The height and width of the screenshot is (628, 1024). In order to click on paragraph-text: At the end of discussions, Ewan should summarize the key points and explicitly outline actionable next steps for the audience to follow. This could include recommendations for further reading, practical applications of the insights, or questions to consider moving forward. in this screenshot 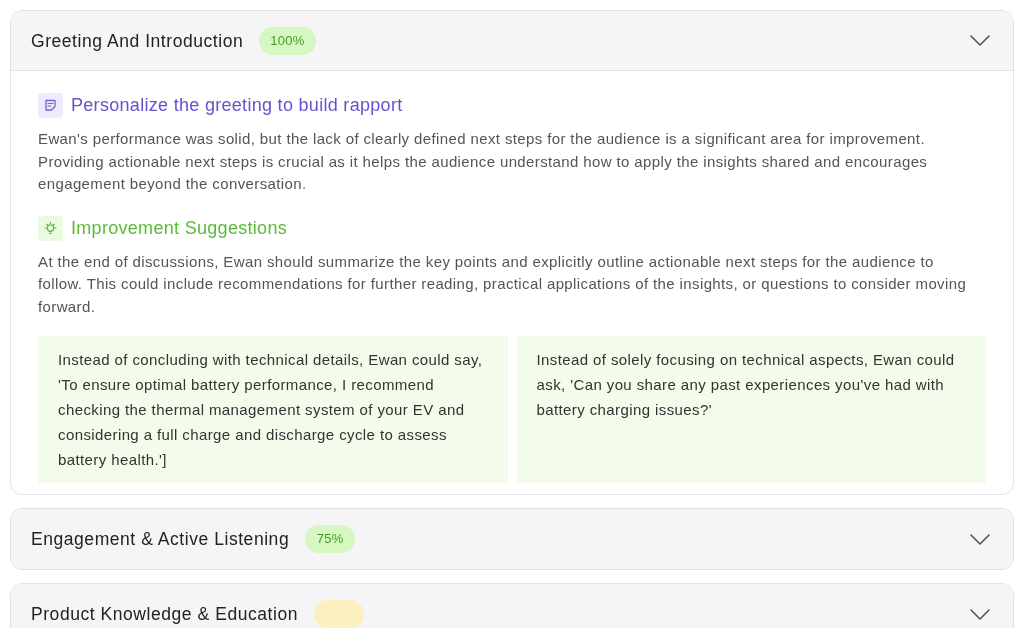, I will do `click(503, 284)`.